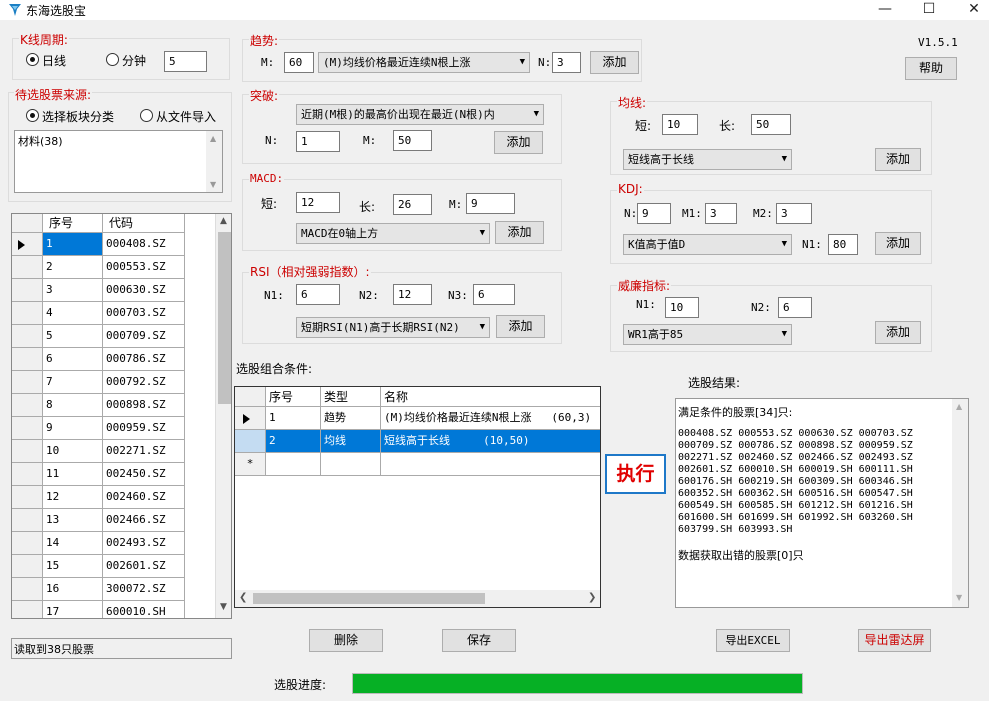  Describe the element at coordinates (707, 244) in the screenshot. I see `kdj-select: K值高于值D ▼` at that location.